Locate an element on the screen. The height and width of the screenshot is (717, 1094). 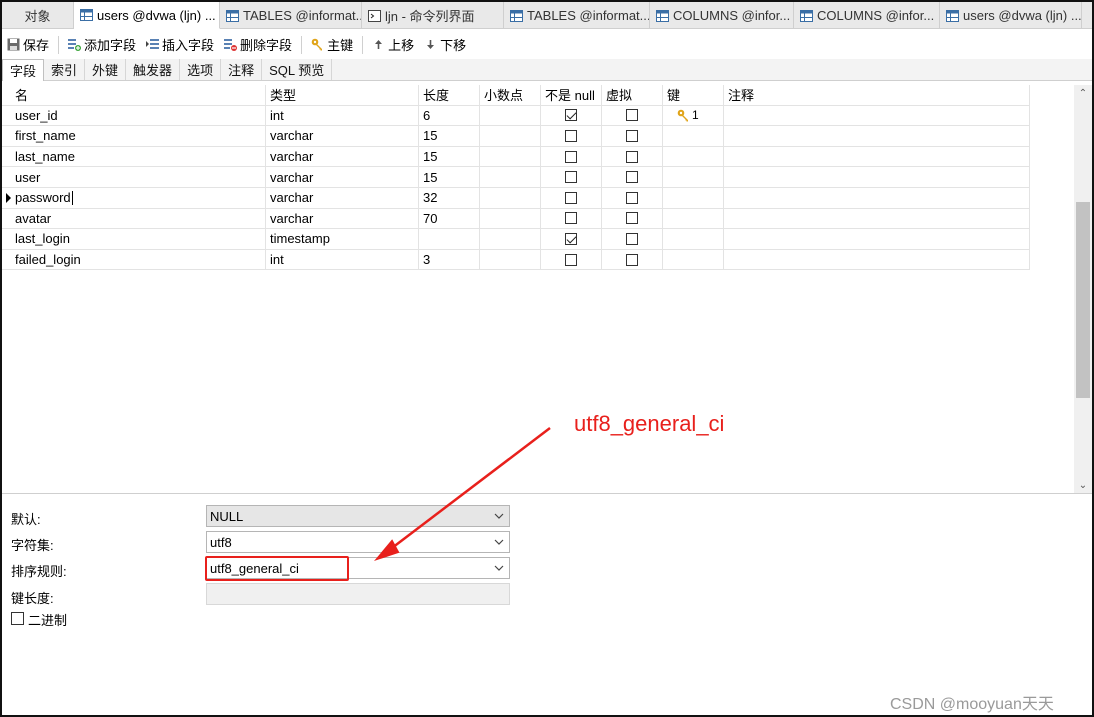
tab-1: 对象 is located at coordinates (38, 15).